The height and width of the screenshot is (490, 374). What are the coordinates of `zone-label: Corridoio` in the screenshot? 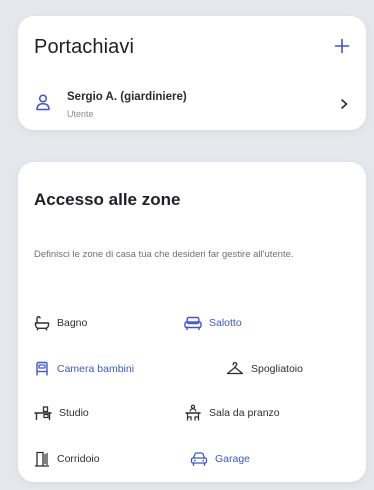 It's located at (78, 459).